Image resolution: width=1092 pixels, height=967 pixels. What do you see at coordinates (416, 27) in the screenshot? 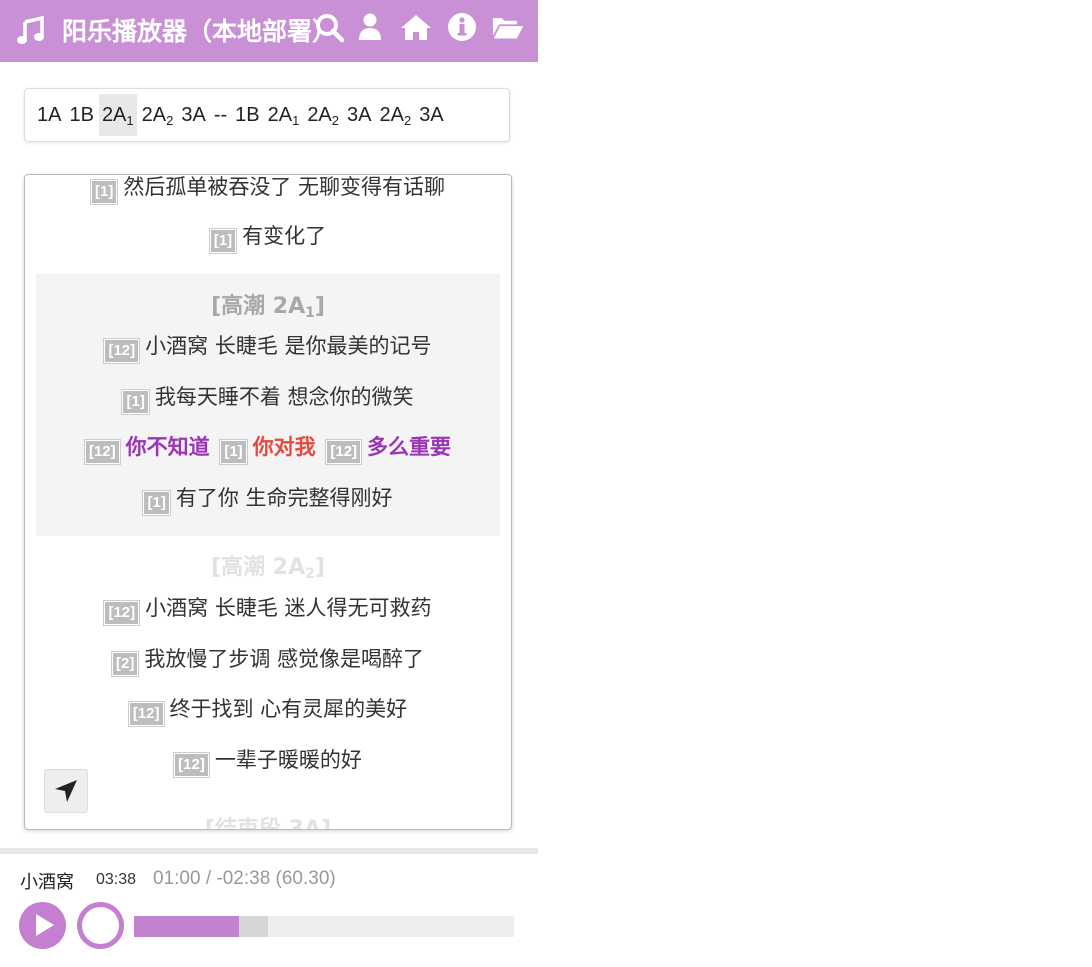
I see `home-icon` at bounding box center [416, 27].